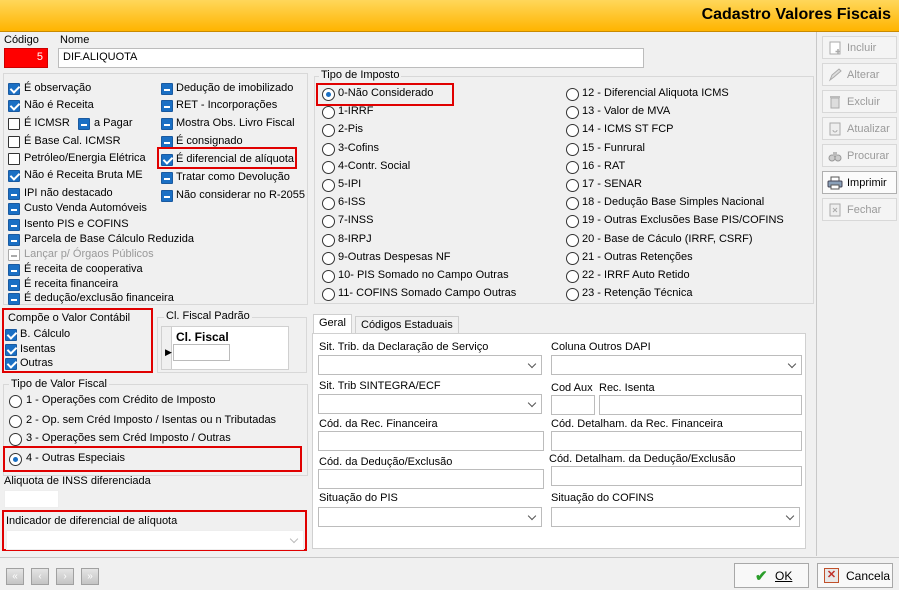 Image resolution: width=899 pixels, height=590 pixels. What do you see at coordinates (859, 47) in the screenshot?
I see `incluir-button: Incluir` at bounding box center [859, 47].